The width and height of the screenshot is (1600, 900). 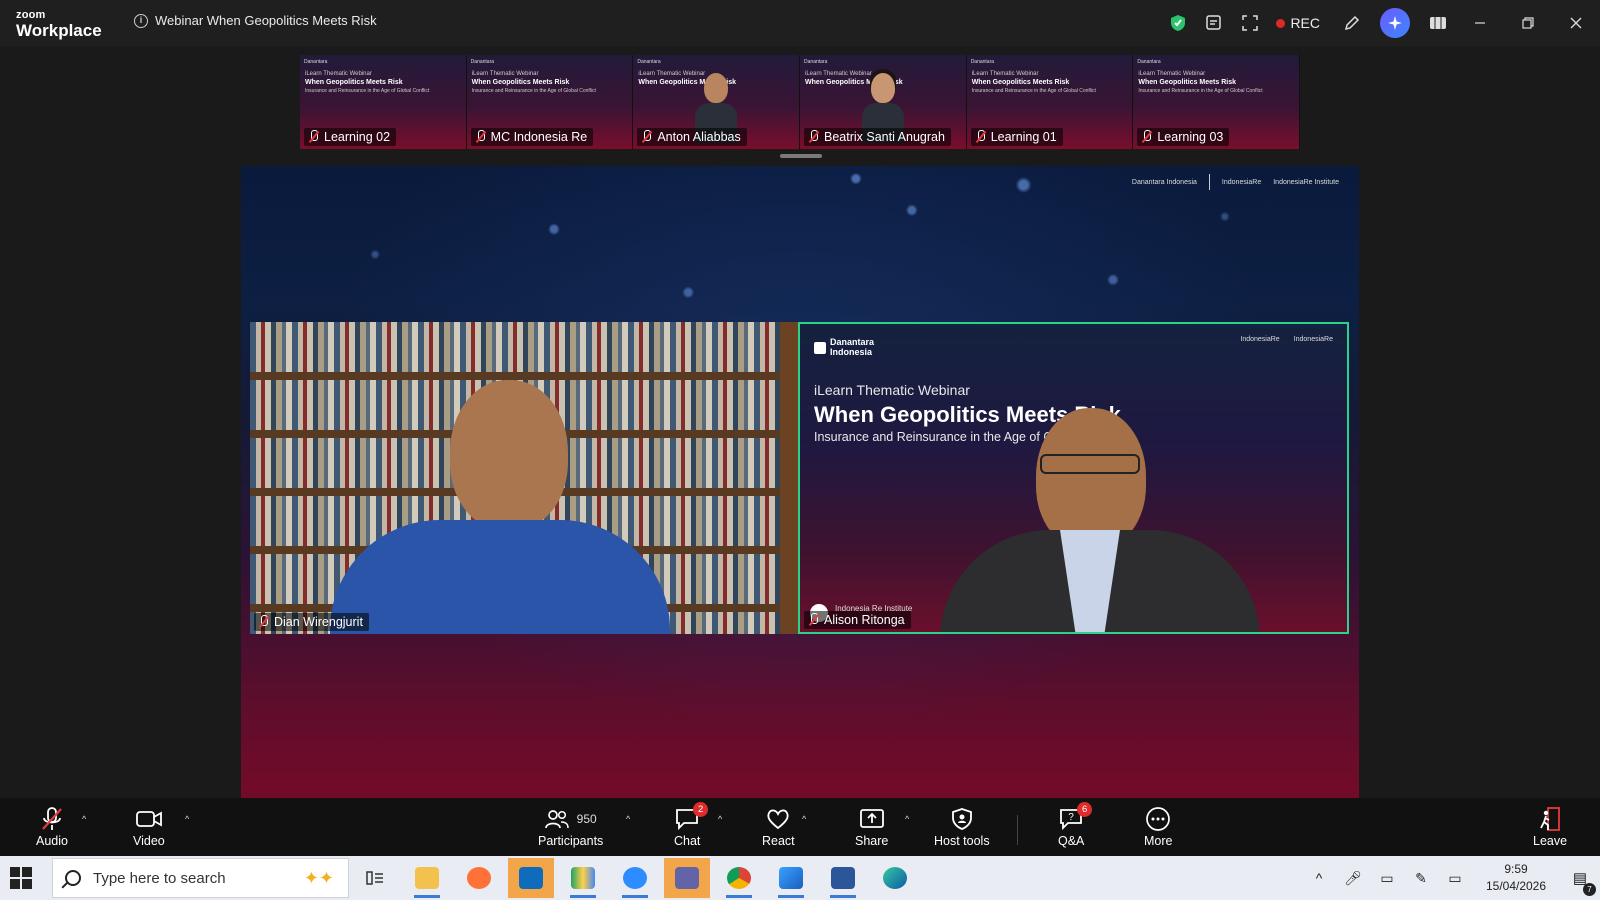 I want to click on react-caret-icon: ^, so click(x=804, y=819).